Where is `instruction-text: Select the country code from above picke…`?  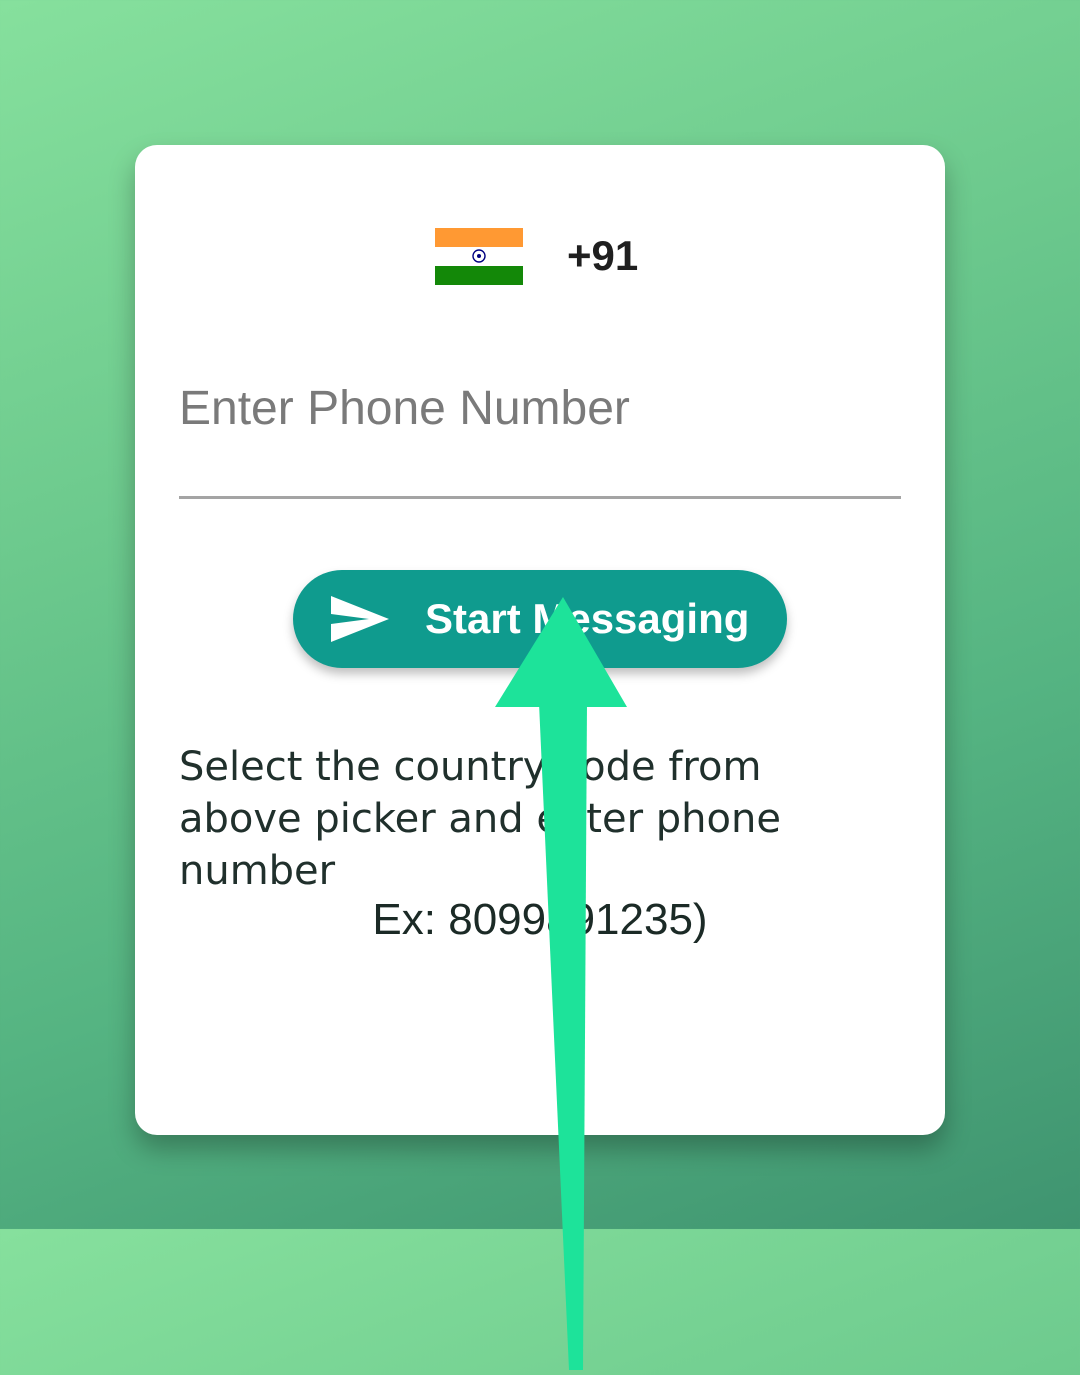
instruction-text: Select the country code from above picke… is located at coordinates (480, 819).